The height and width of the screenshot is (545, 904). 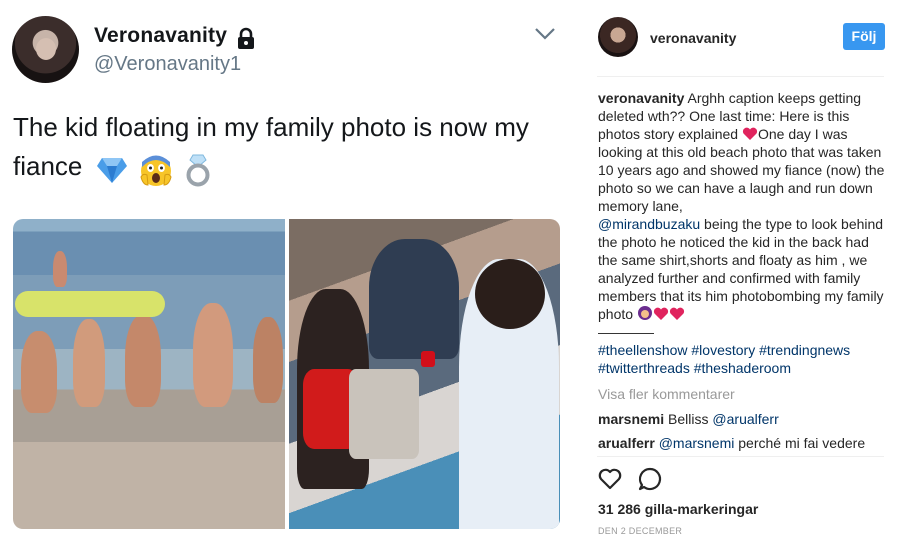 What do you see at coordinates (160, 36) in the screenshot?
I see `tweet-display-name: Veronavanity` at bounding box center [160, 36].